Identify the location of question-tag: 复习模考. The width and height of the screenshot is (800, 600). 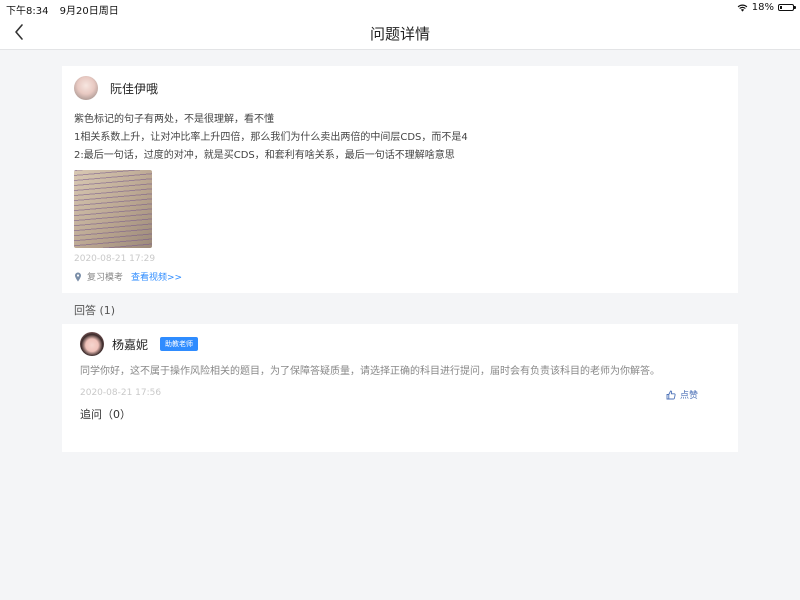
(105, 278).